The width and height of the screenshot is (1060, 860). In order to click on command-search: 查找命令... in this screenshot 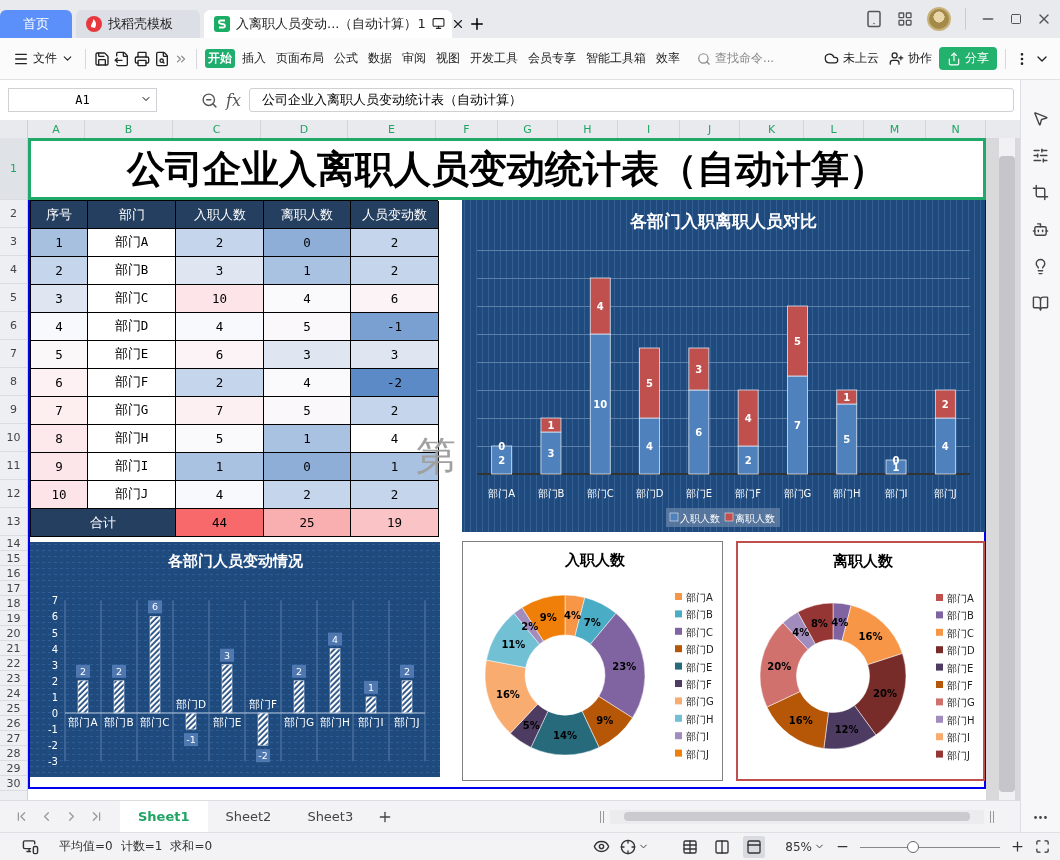, I will do `click(735, 58)`.